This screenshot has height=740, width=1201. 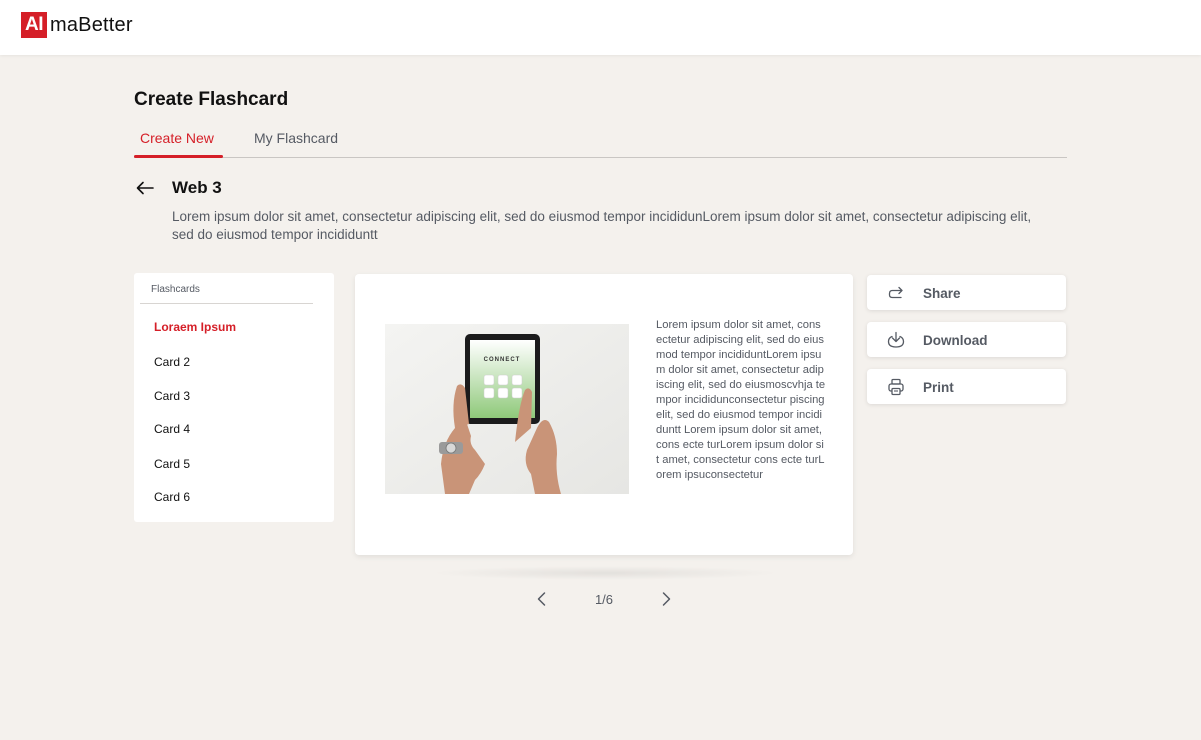 What do you see at coordinates (896, 340) in the screenshot?
I see `download-icon` at bounding box center [896, 340].